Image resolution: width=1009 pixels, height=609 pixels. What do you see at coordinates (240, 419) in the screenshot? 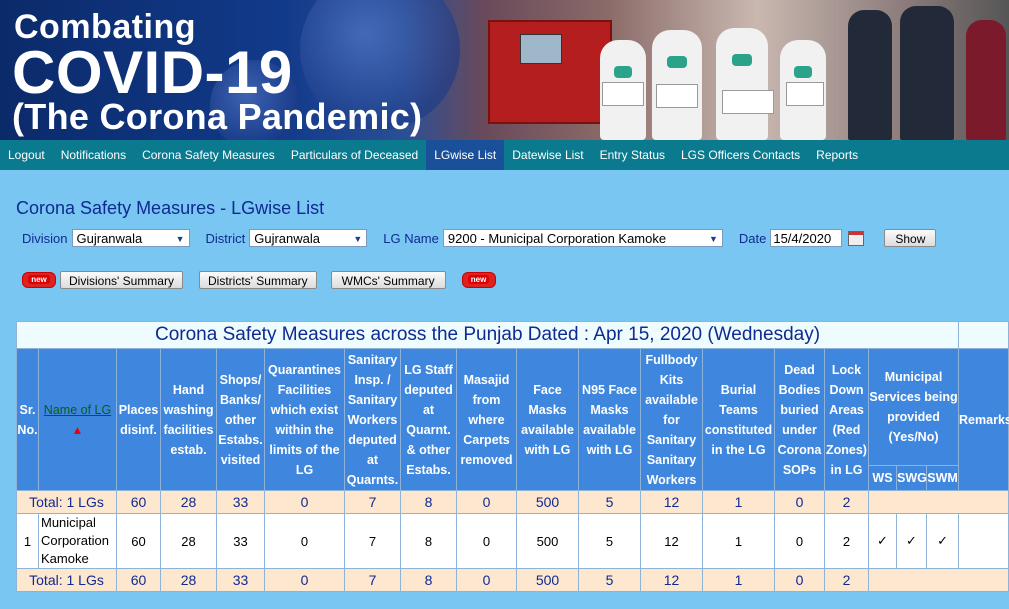
I see `header-shops-visited: Shops/ Banks/ other Estabs. visited` at bounding box center [240, 419].